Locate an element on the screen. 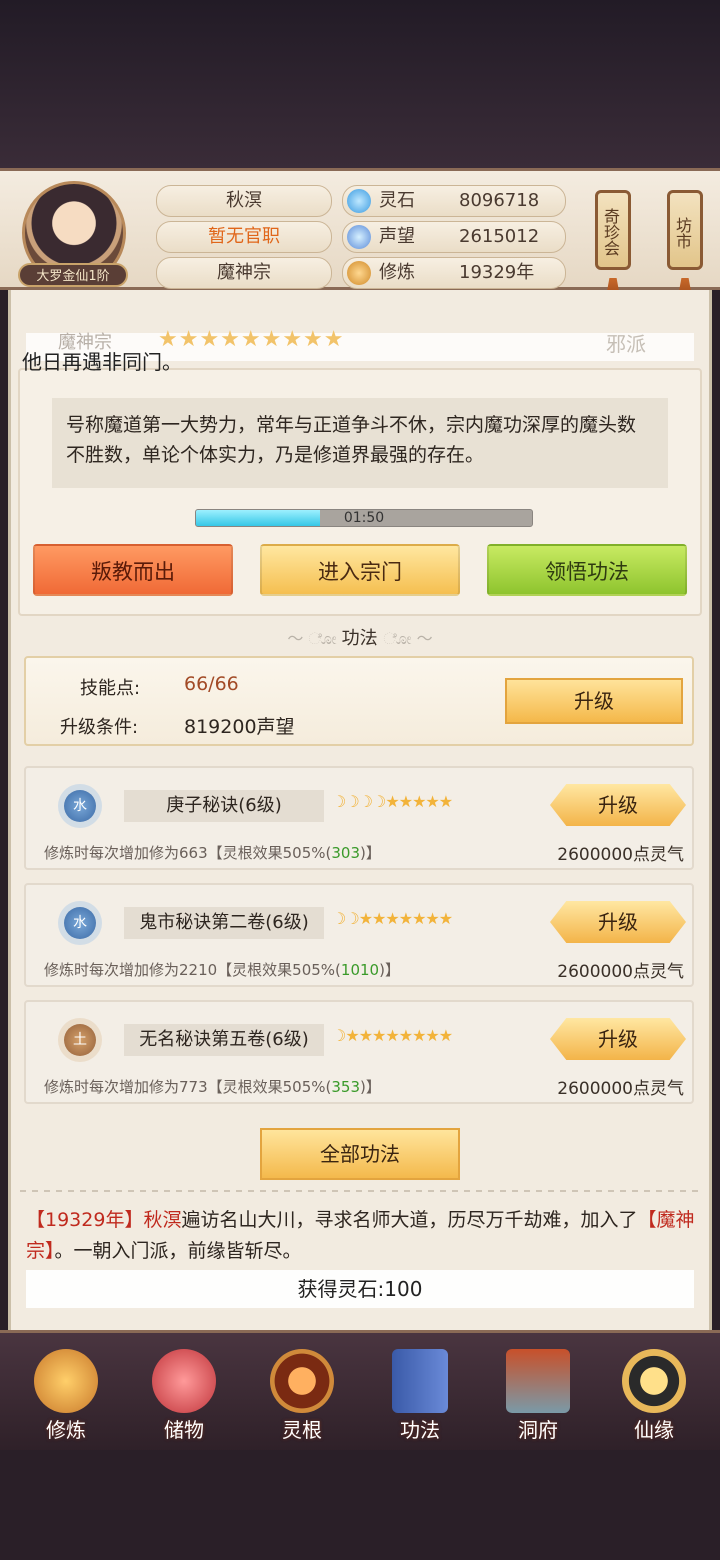 This screenshot has width=720, height=1560. cloud-ornament-icon: 〜 ೋ is located at coordinates (314, 638).